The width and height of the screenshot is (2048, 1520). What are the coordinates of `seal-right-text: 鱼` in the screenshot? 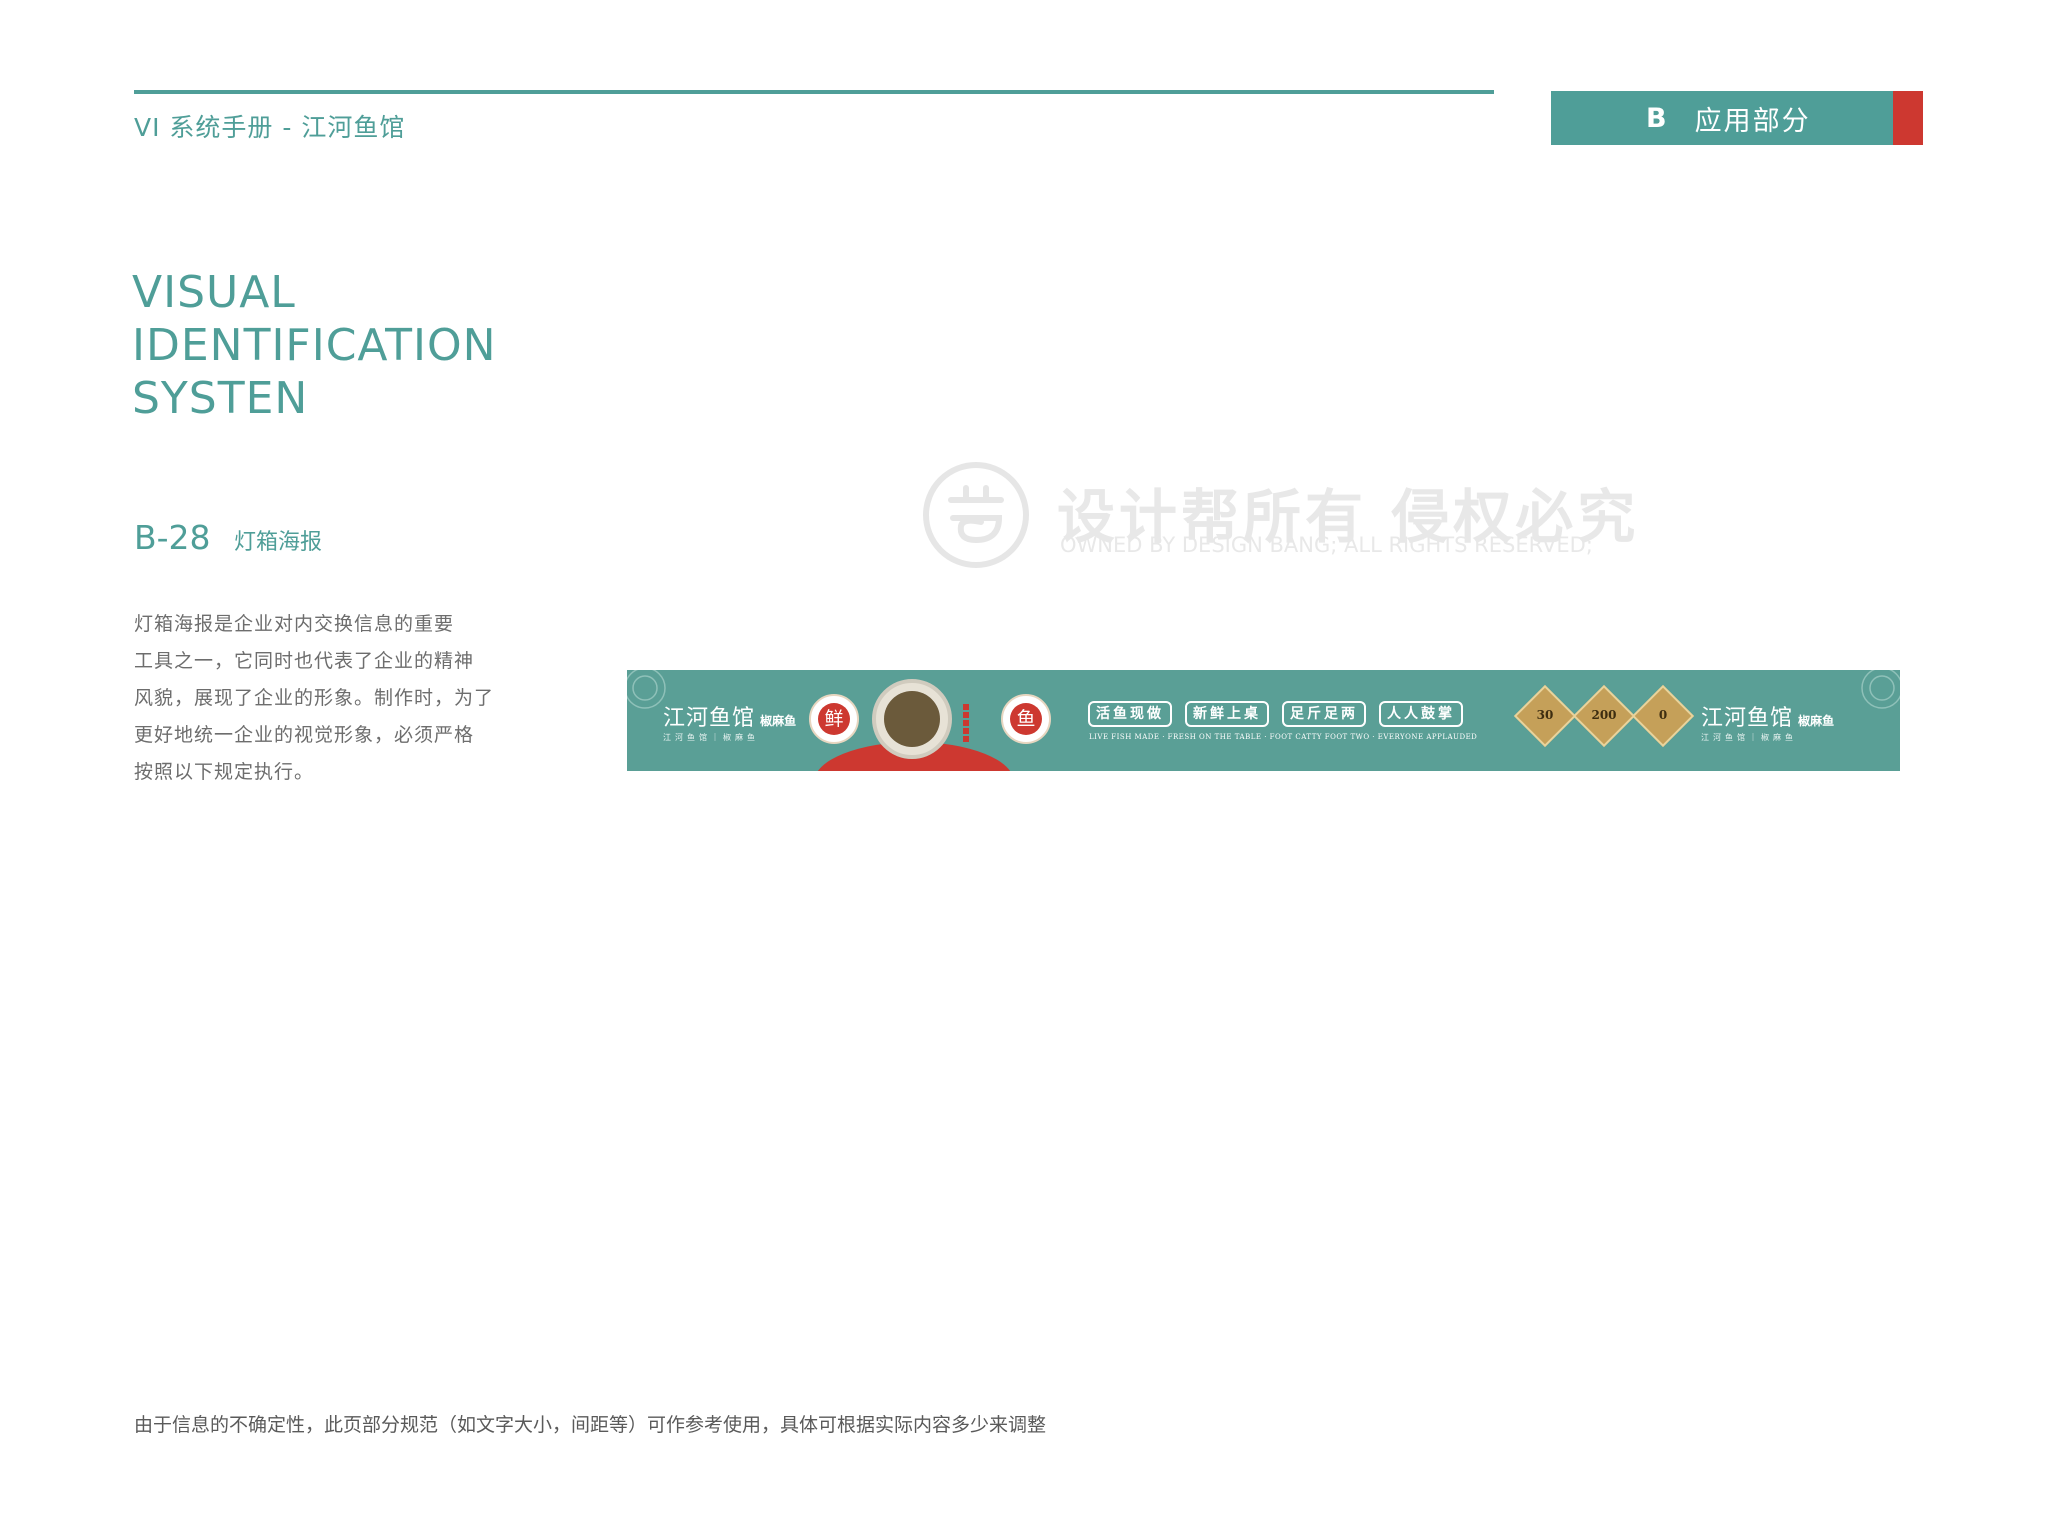 It's located at (1026, 719).